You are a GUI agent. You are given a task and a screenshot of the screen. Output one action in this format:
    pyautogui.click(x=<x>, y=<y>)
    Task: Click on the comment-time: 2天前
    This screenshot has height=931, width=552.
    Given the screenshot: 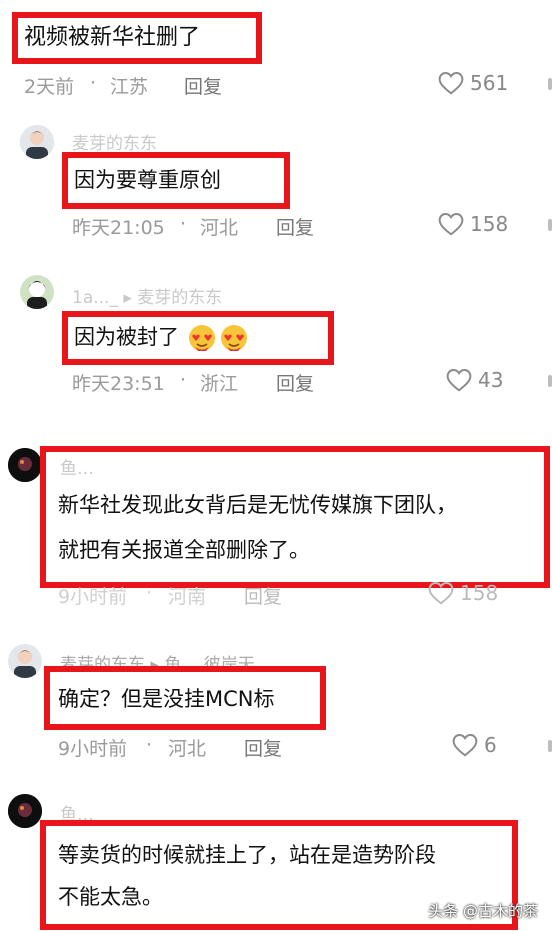 What is the action you would take?
    pyautogui.click(x=49, y=87)
    